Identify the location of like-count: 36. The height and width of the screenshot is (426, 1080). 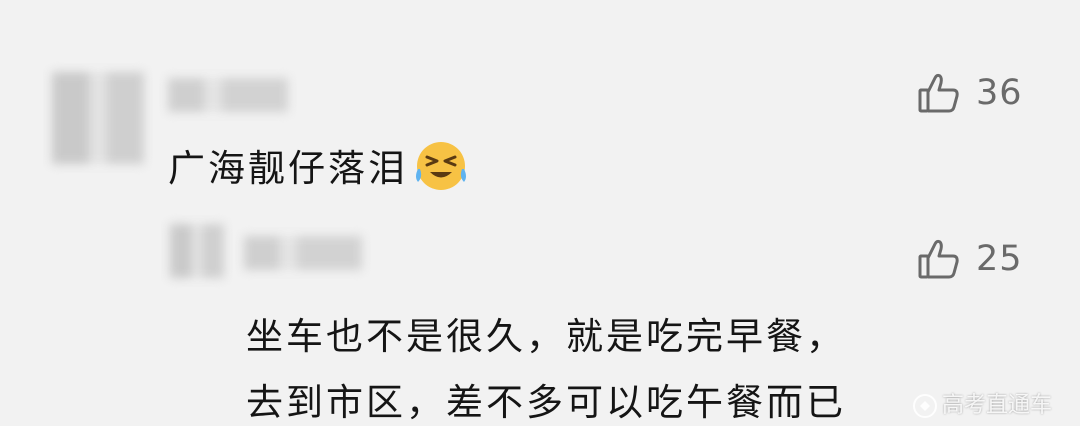
(999, 93).